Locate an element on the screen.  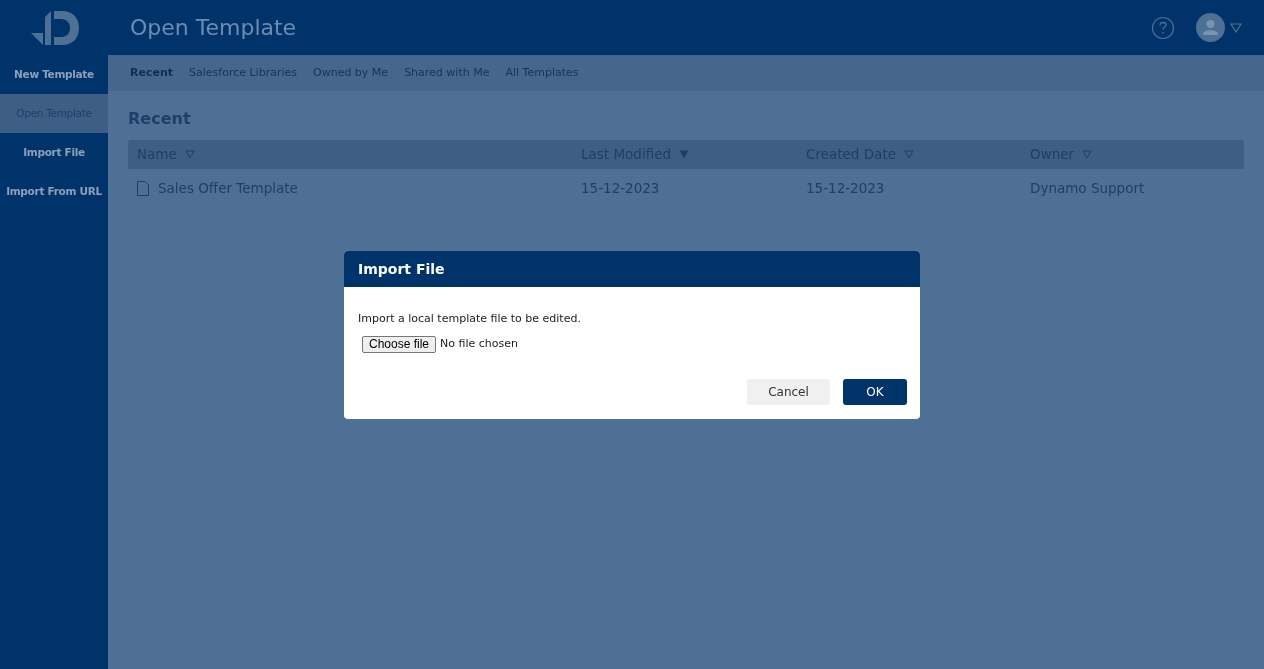
choose-file-button: Choose file is located at coordinates (399, 344).